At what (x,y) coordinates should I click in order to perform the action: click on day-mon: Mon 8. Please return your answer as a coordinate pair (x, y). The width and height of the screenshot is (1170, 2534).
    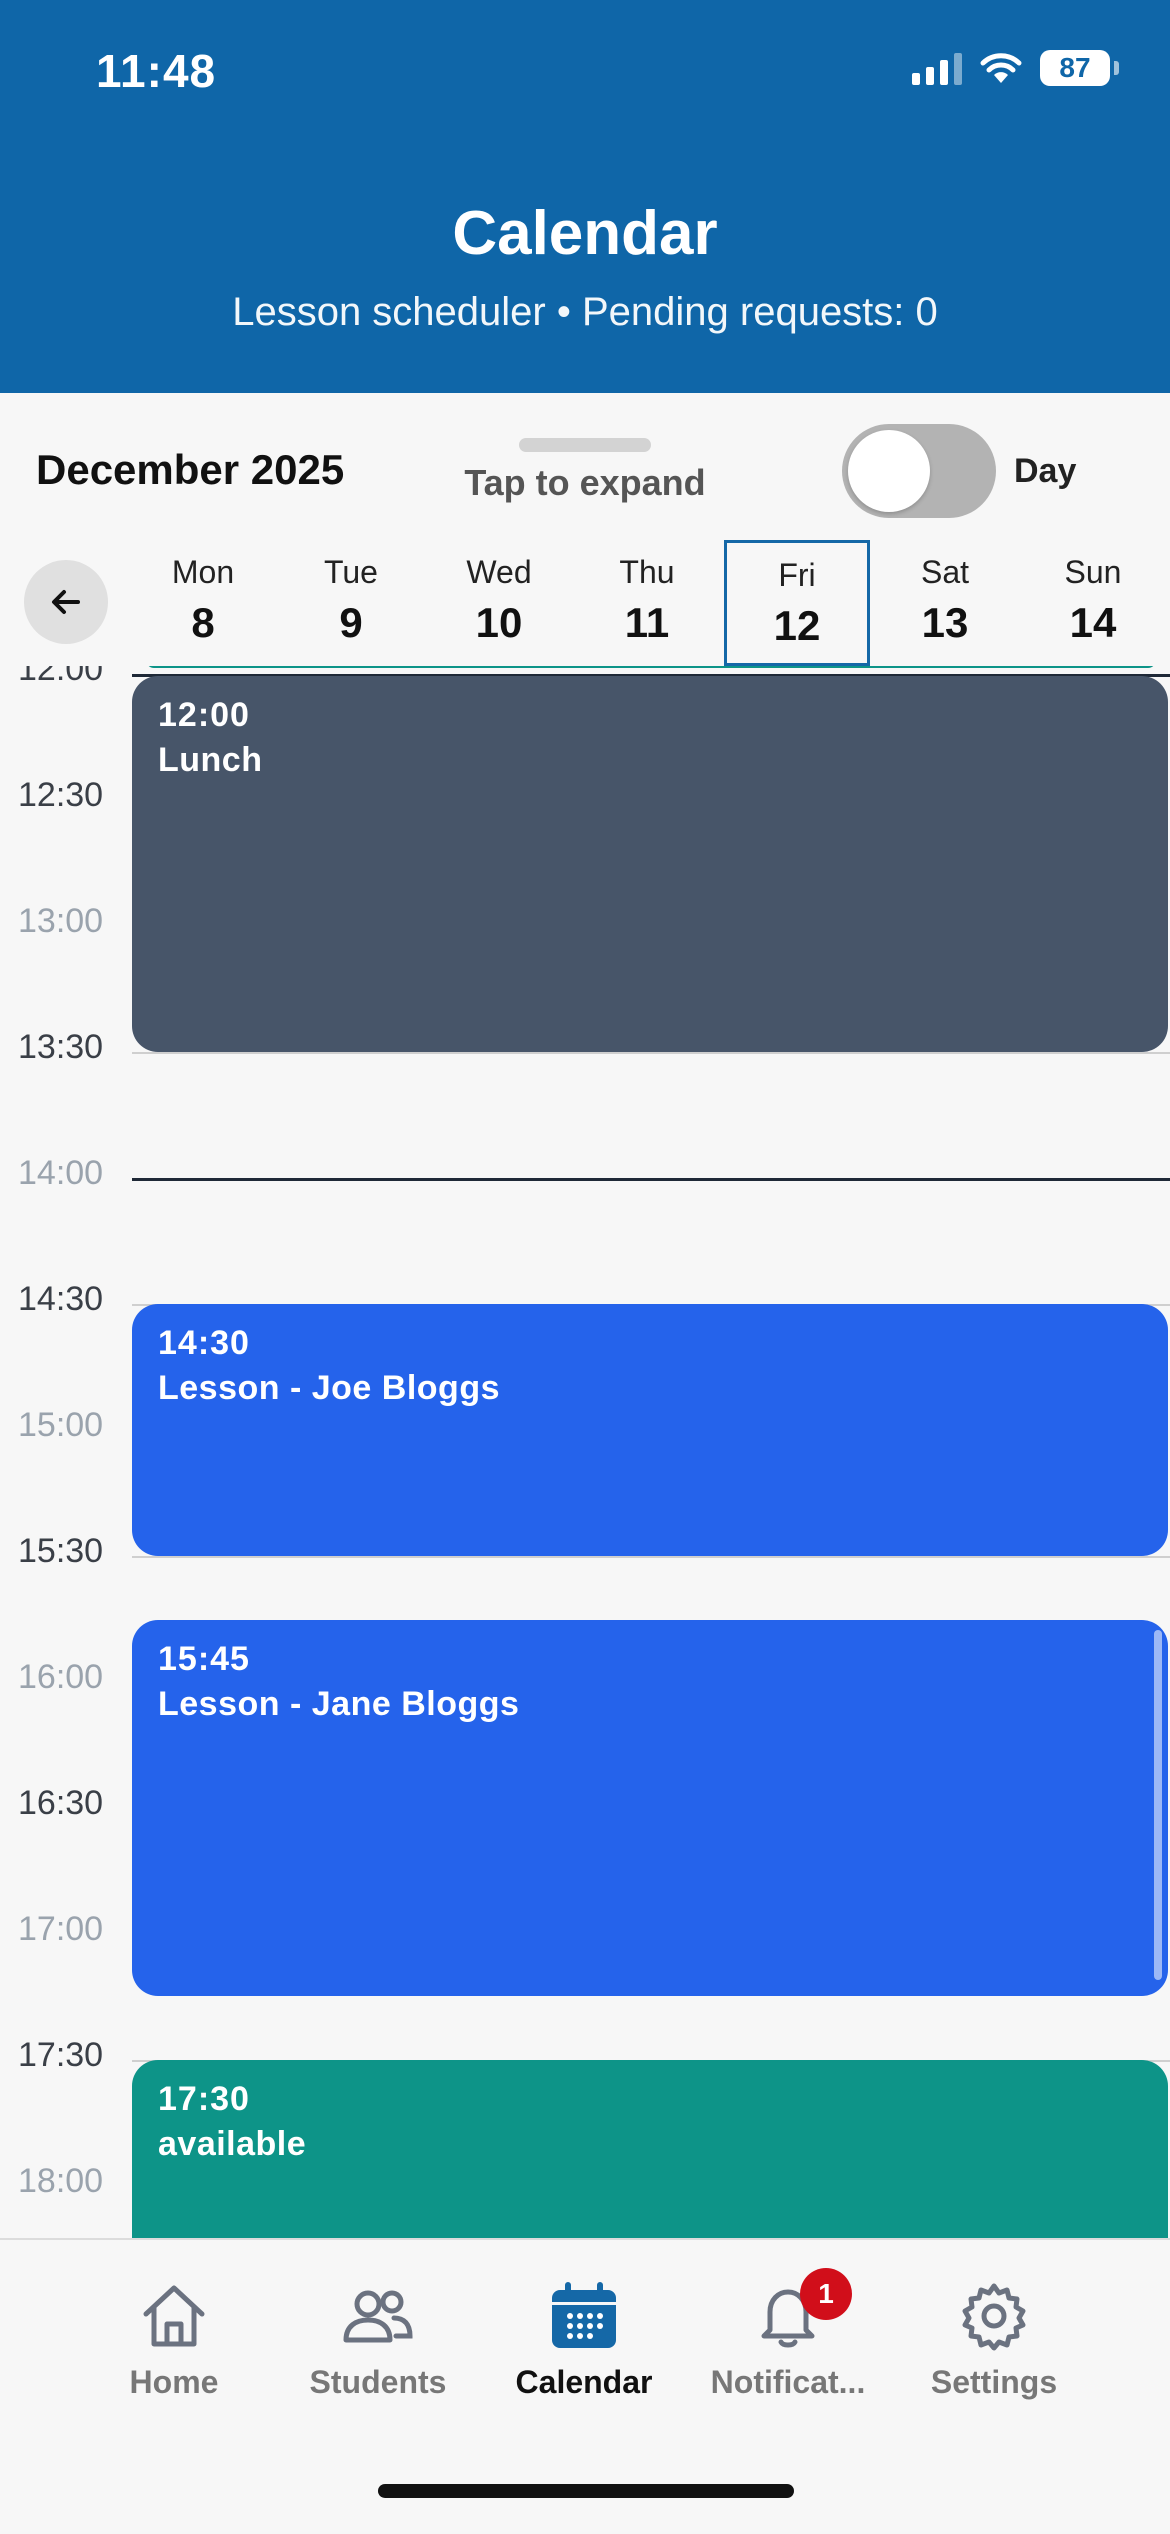
    Looking at the image, I should click on (203, 603).